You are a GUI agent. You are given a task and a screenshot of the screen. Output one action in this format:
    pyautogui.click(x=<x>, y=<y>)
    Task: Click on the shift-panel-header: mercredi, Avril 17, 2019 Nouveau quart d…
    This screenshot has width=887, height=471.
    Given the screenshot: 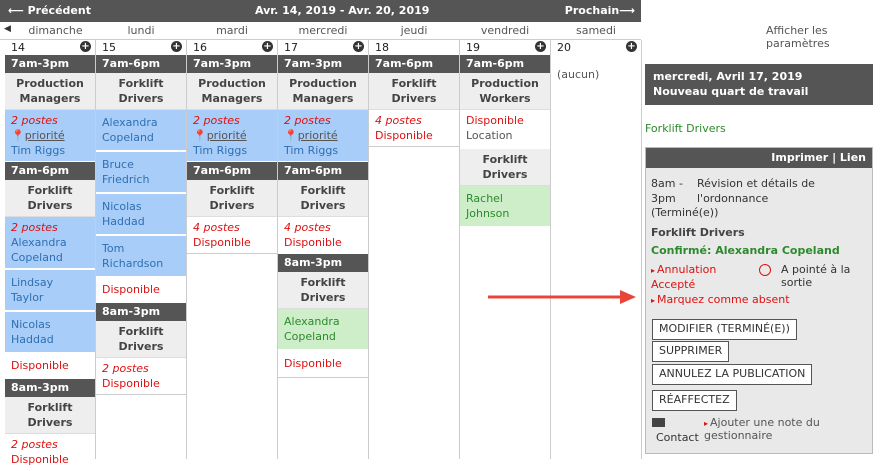 What is the action you would take?
    pyautogui.click(x=759, y=84)
    